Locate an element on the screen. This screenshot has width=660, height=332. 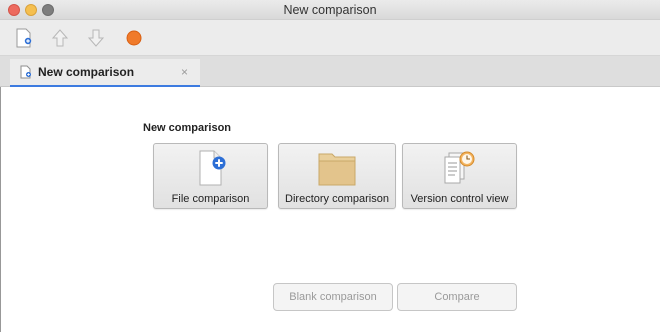
new-comparison-toolbar-button is located at coordinates (24, 38).